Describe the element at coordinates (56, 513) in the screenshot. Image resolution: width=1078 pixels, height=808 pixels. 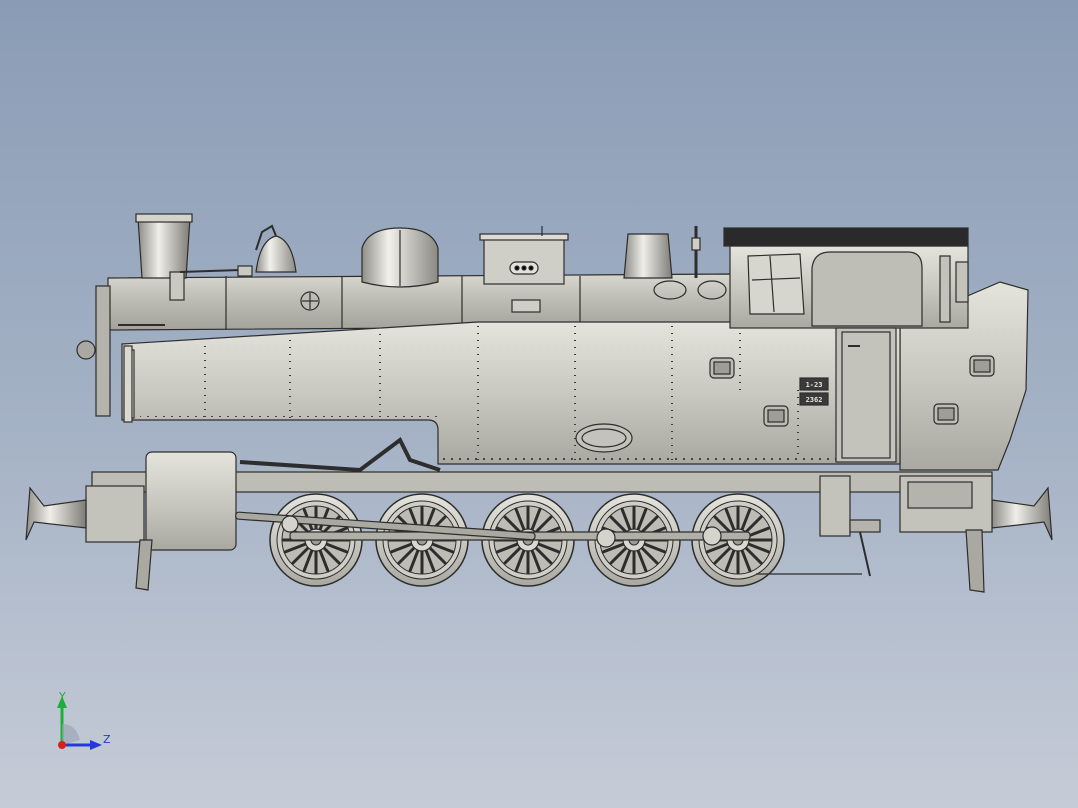
I see `front-buffer` at that location.